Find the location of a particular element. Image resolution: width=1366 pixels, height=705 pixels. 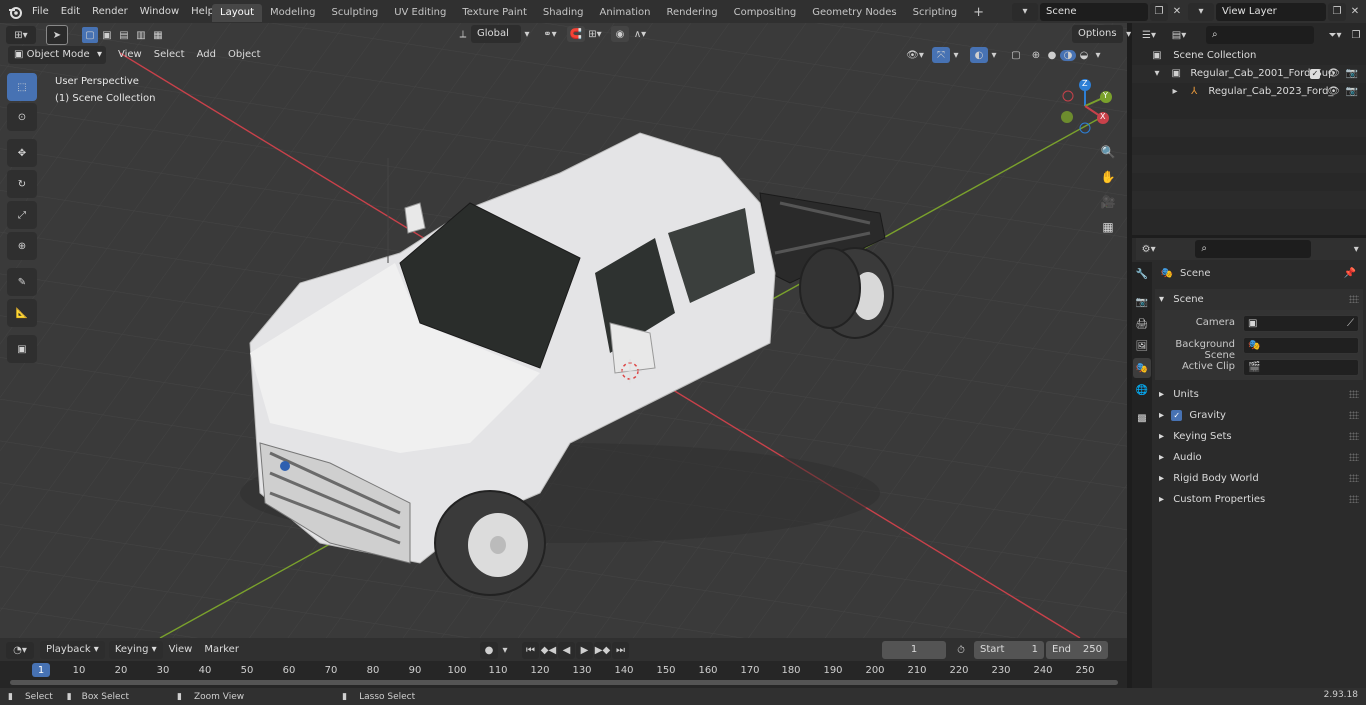

close-view-layer-icon: ✕ is located at coordinates (1355, 12).